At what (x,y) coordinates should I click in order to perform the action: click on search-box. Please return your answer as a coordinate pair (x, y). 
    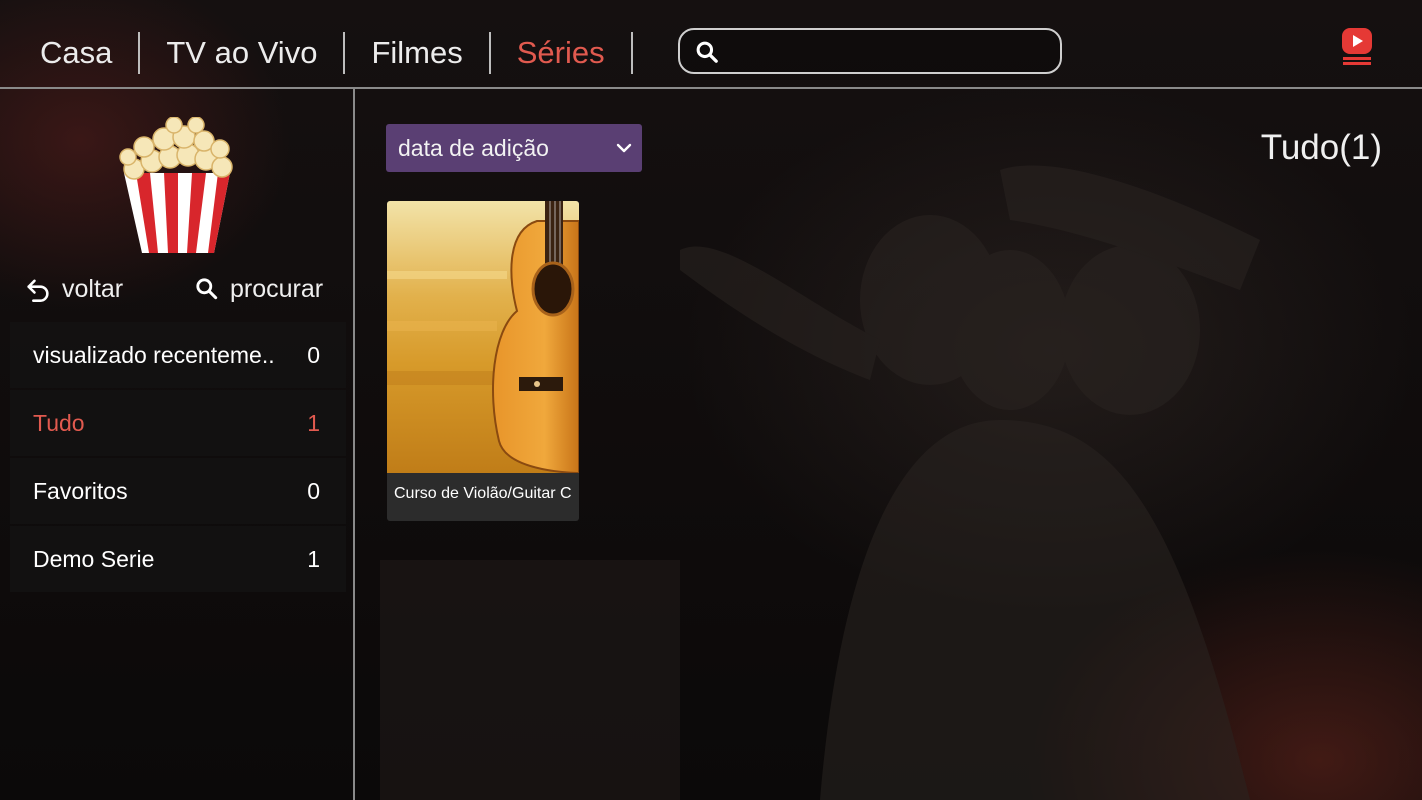
    Looking at the image, I should click on (870, 51).